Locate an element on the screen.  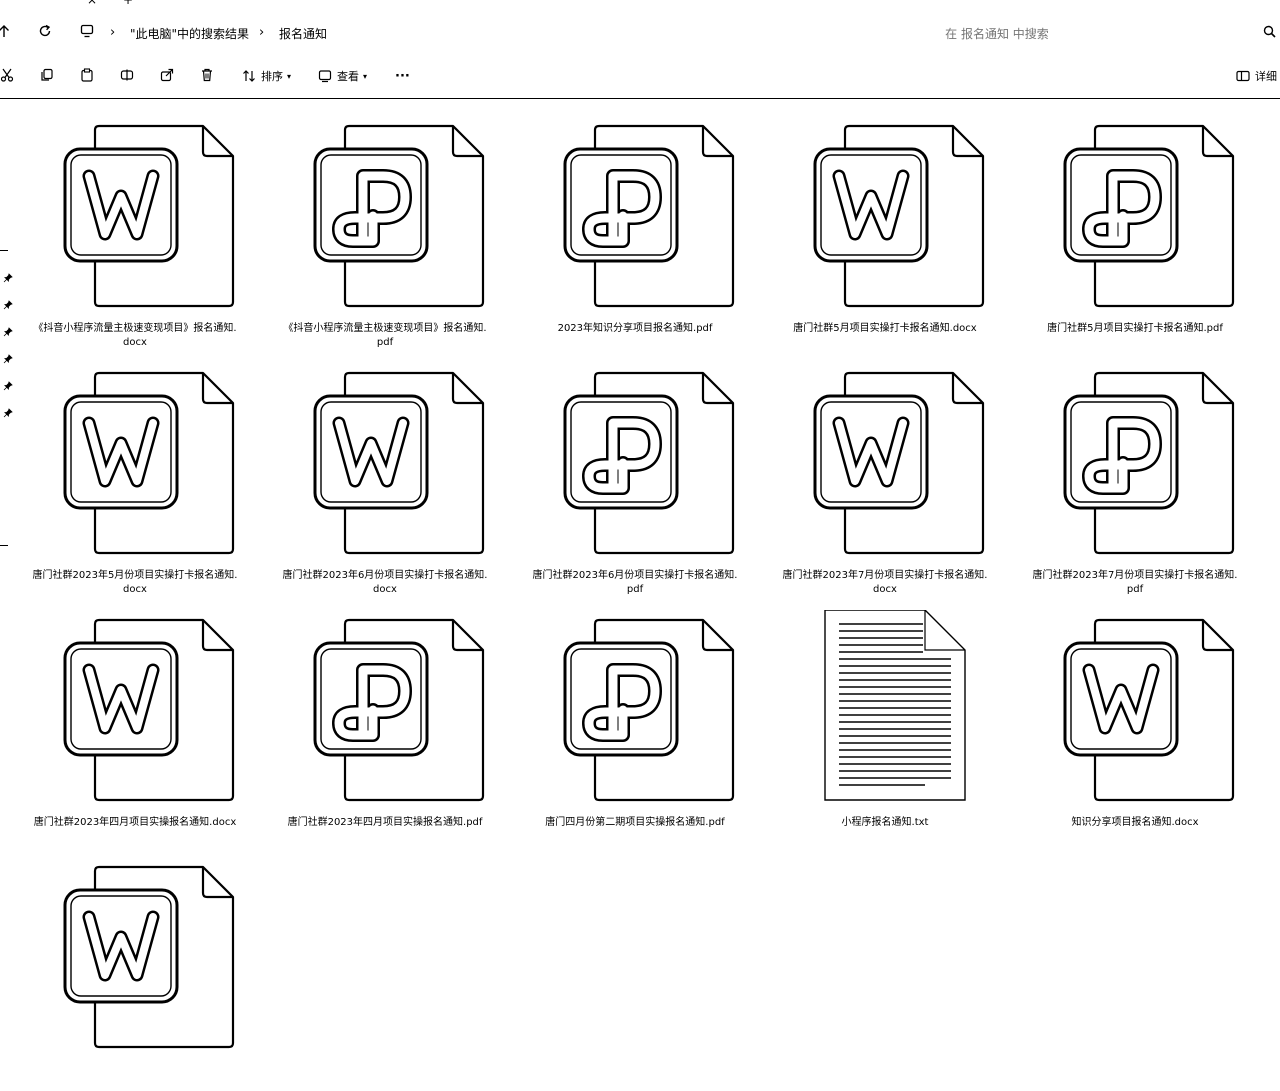
file-tile: 小程序报名通知.txt is located at coordinates (885, 724).